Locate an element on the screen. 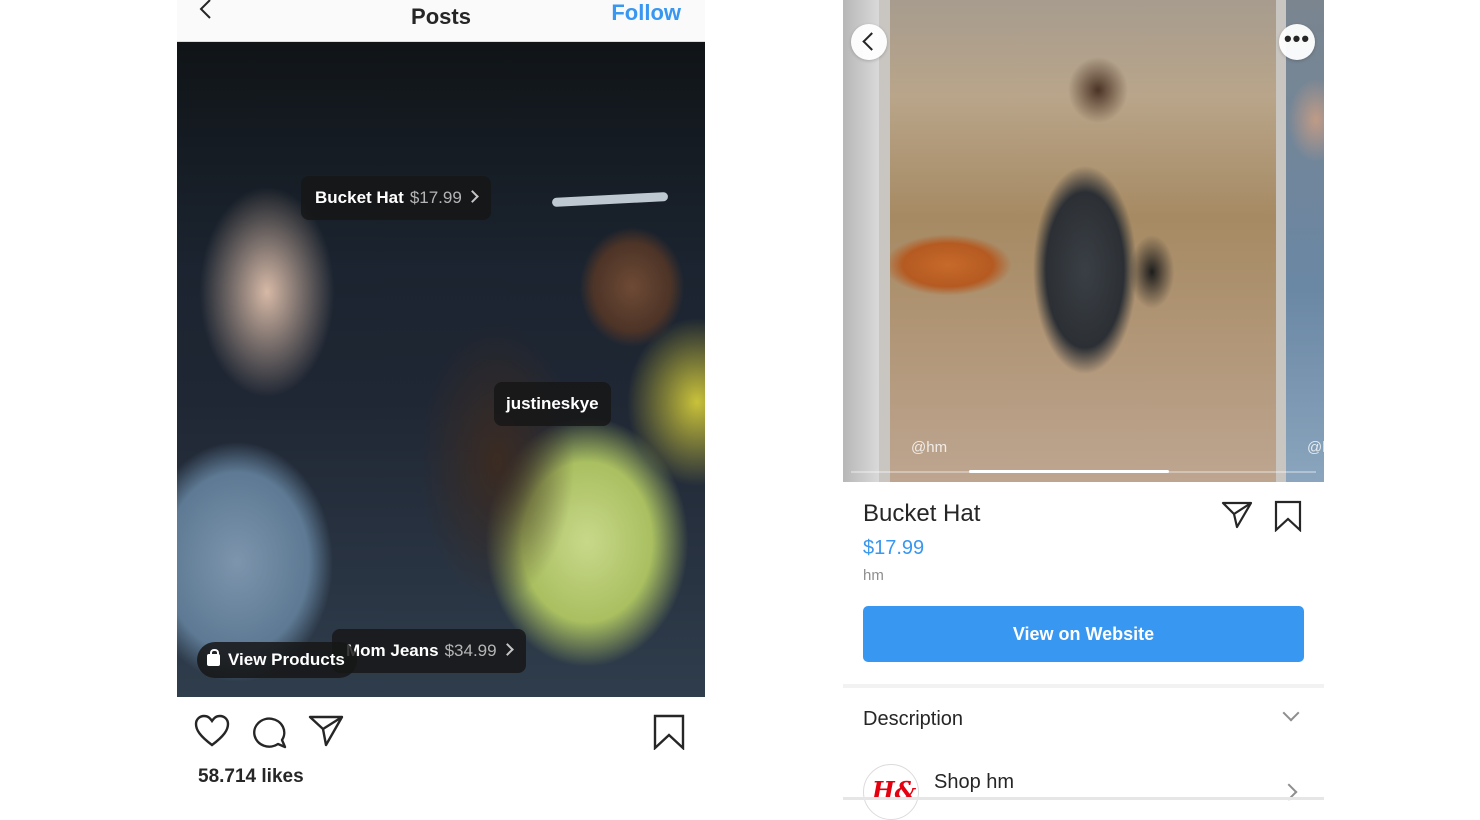 This screenshot has width=1480, height=820. previous-image-preview is located at coordinates (861, 241).